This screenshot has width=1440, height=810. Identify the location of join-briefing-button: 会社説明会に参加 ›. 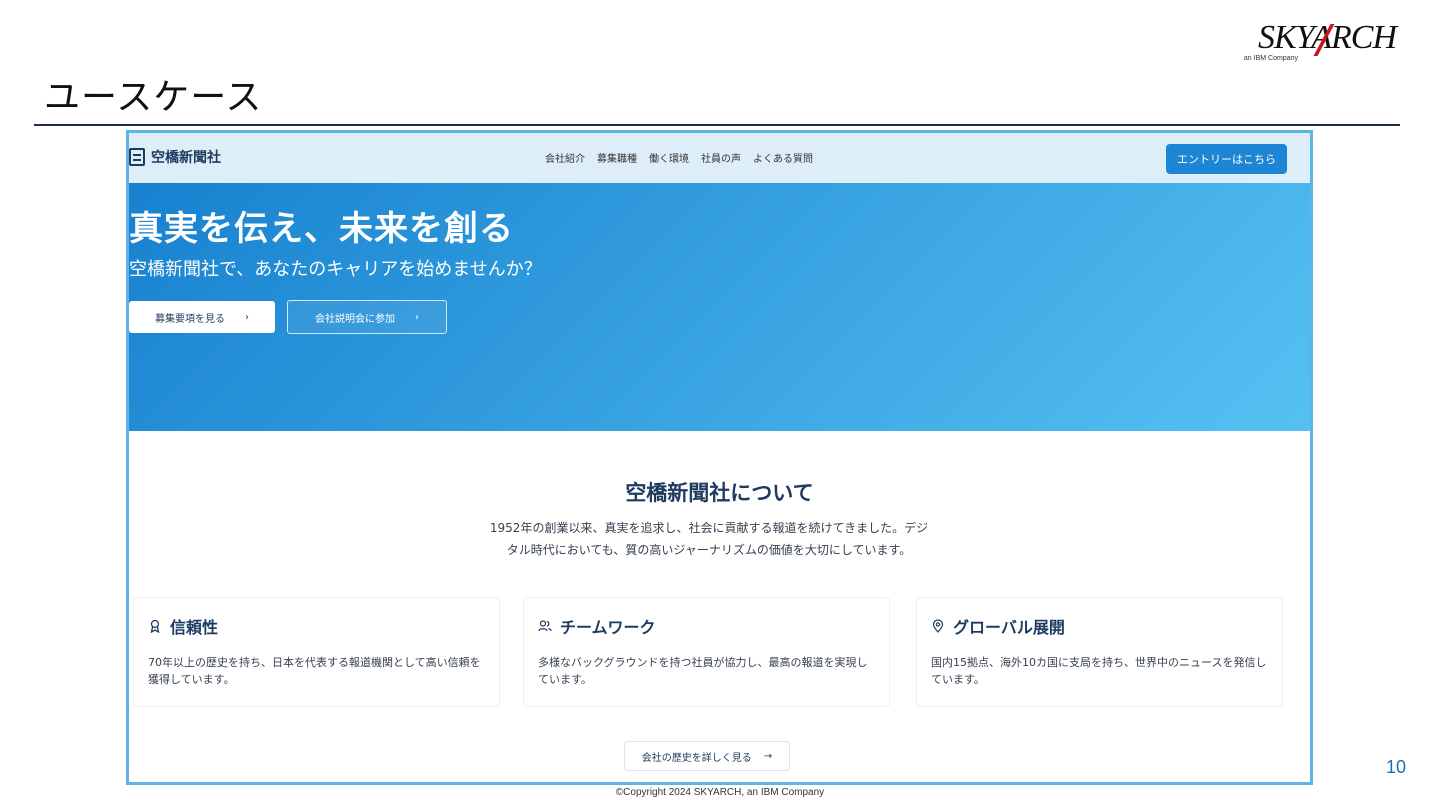
(367, 317).